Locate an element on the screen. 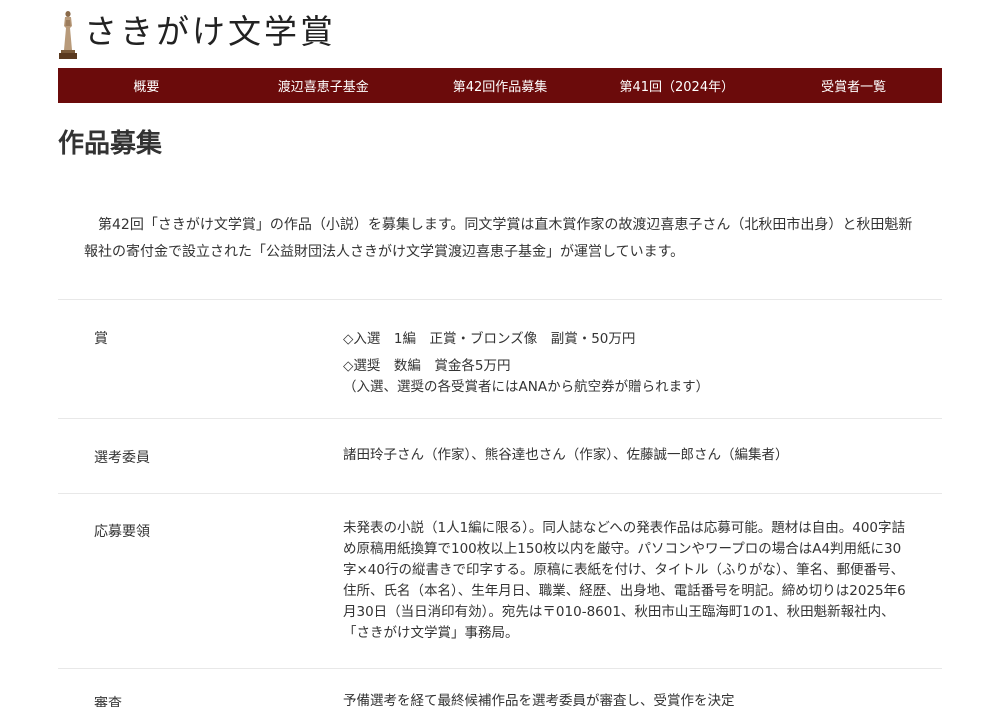  judges-value: 諸田玲子さん（作家）、熊谷達也さん（作家）、佐藤誠一郎さん（編集者） is located at coordinates (566, 455).